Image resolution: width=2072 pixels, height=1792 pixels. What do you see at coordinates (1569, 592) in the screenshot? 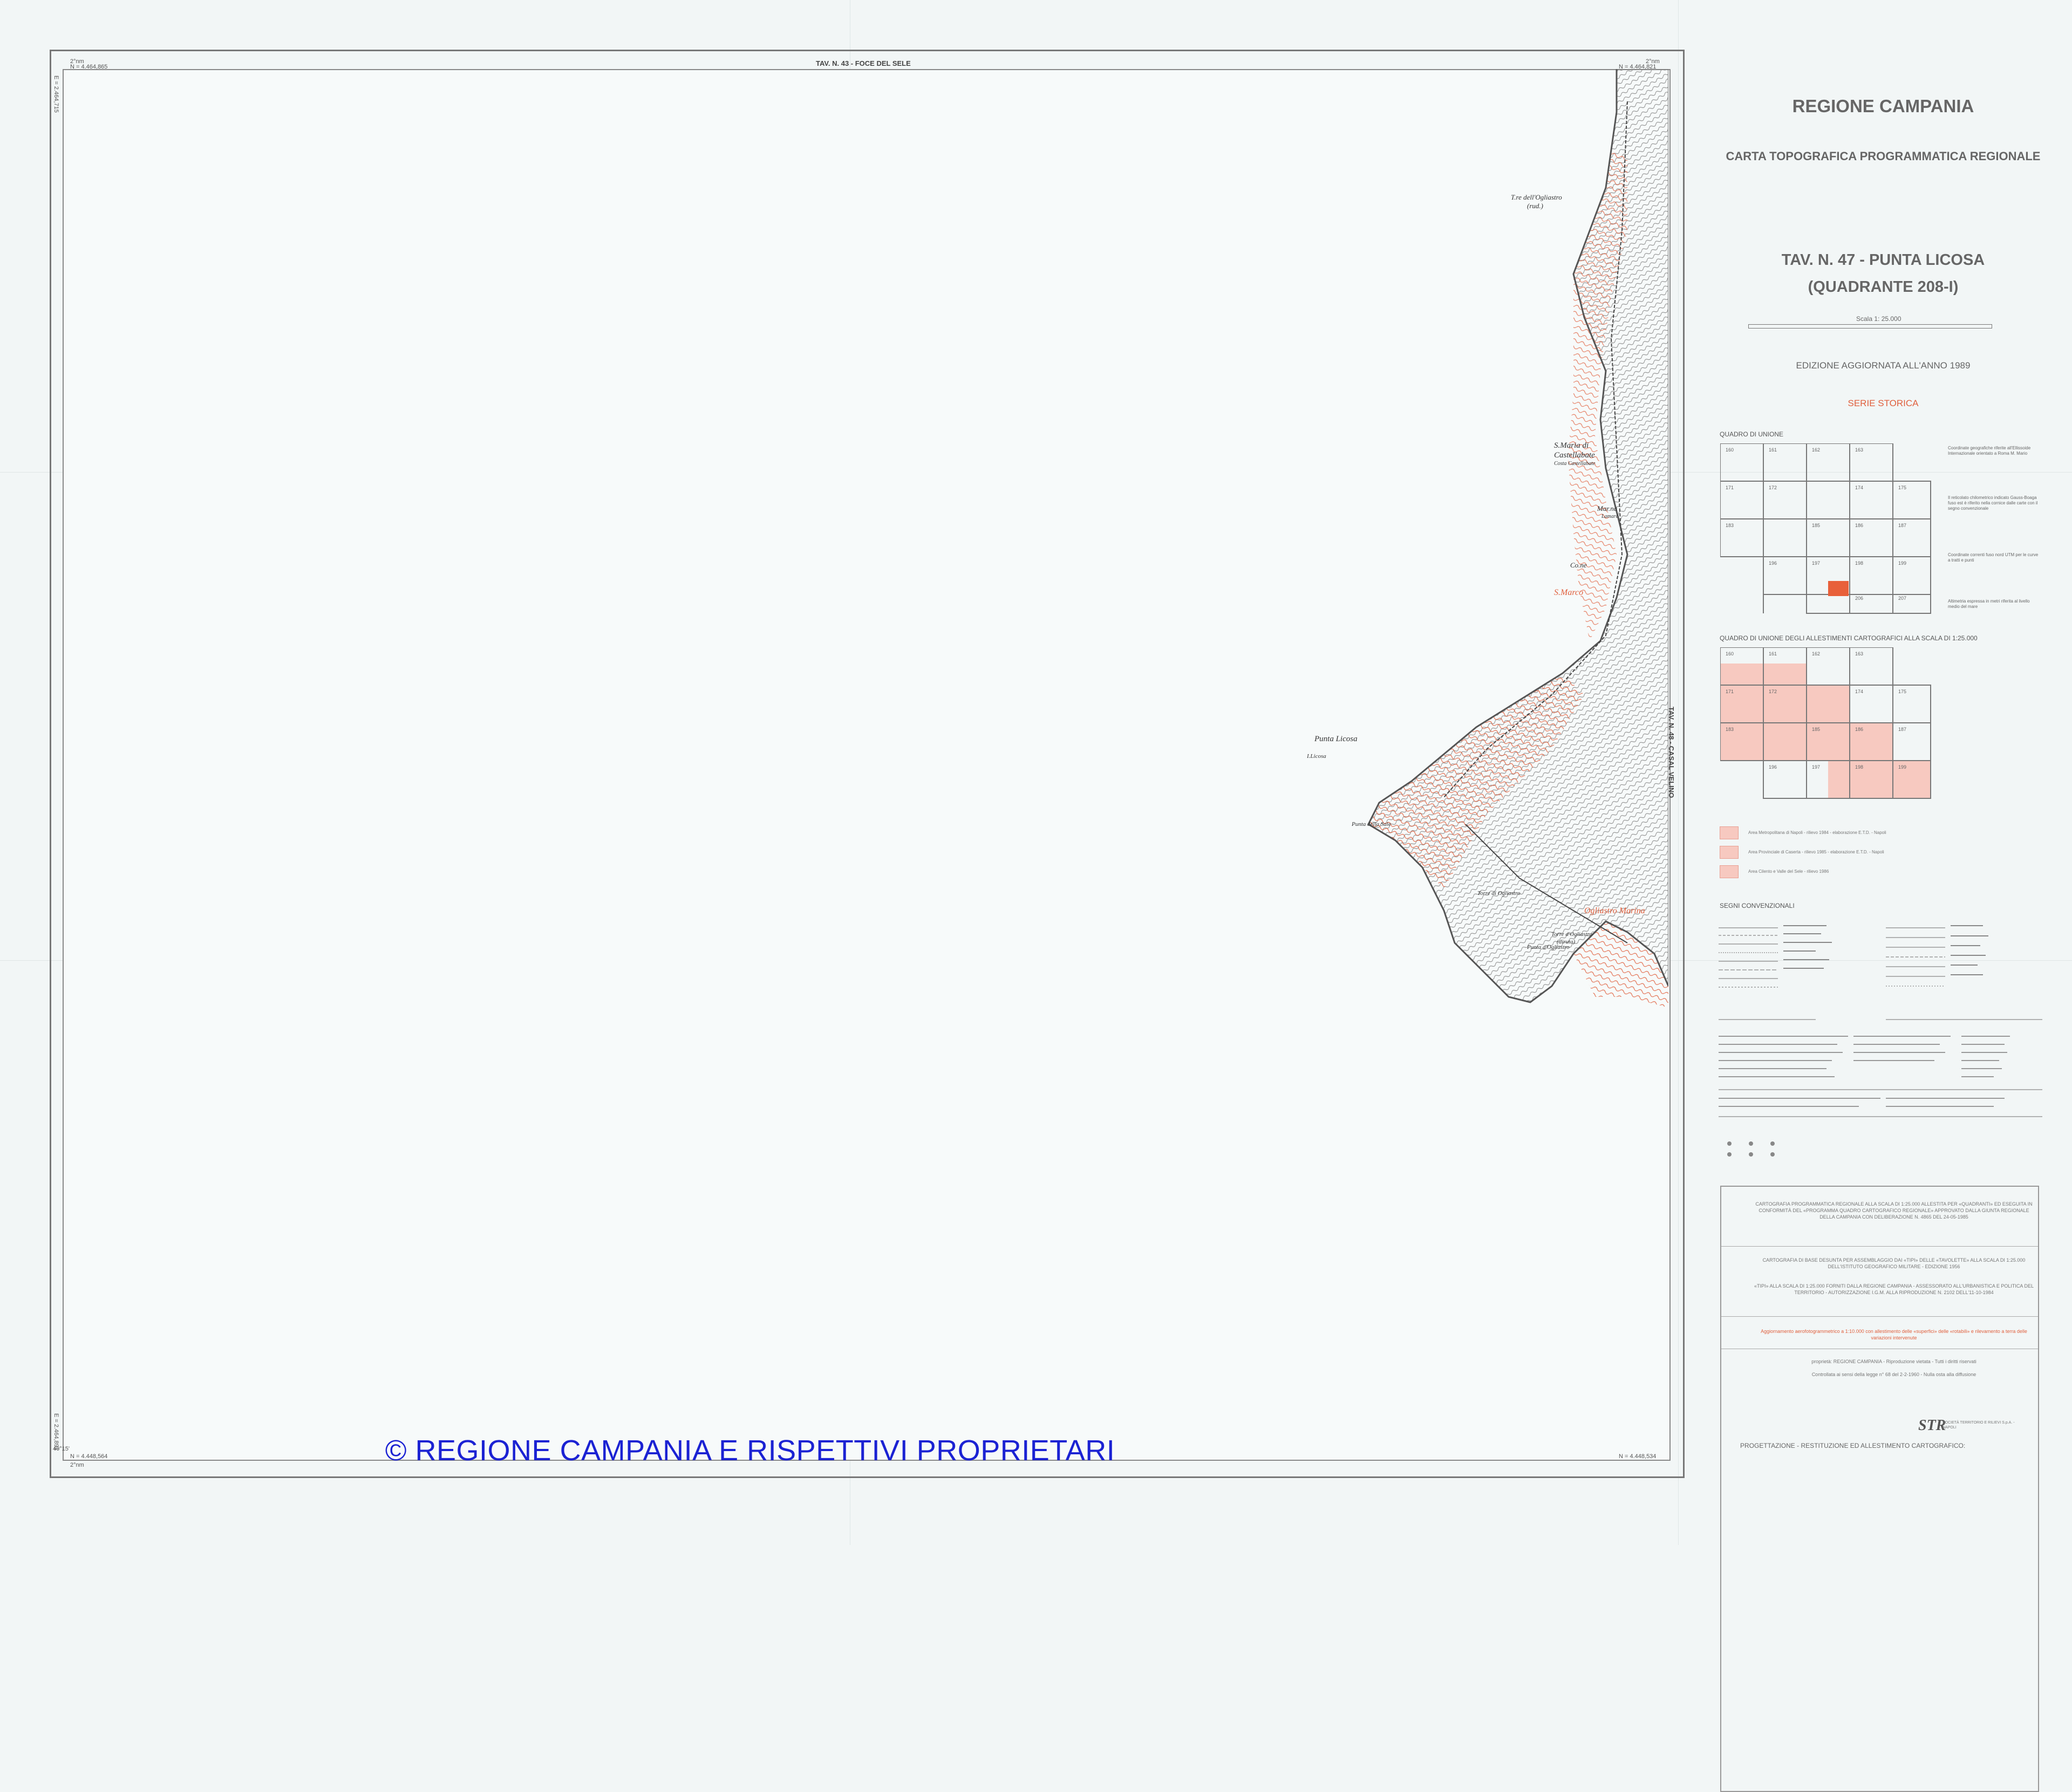
I see `place-label: S.Marco` at bounding box center [1569, 592].